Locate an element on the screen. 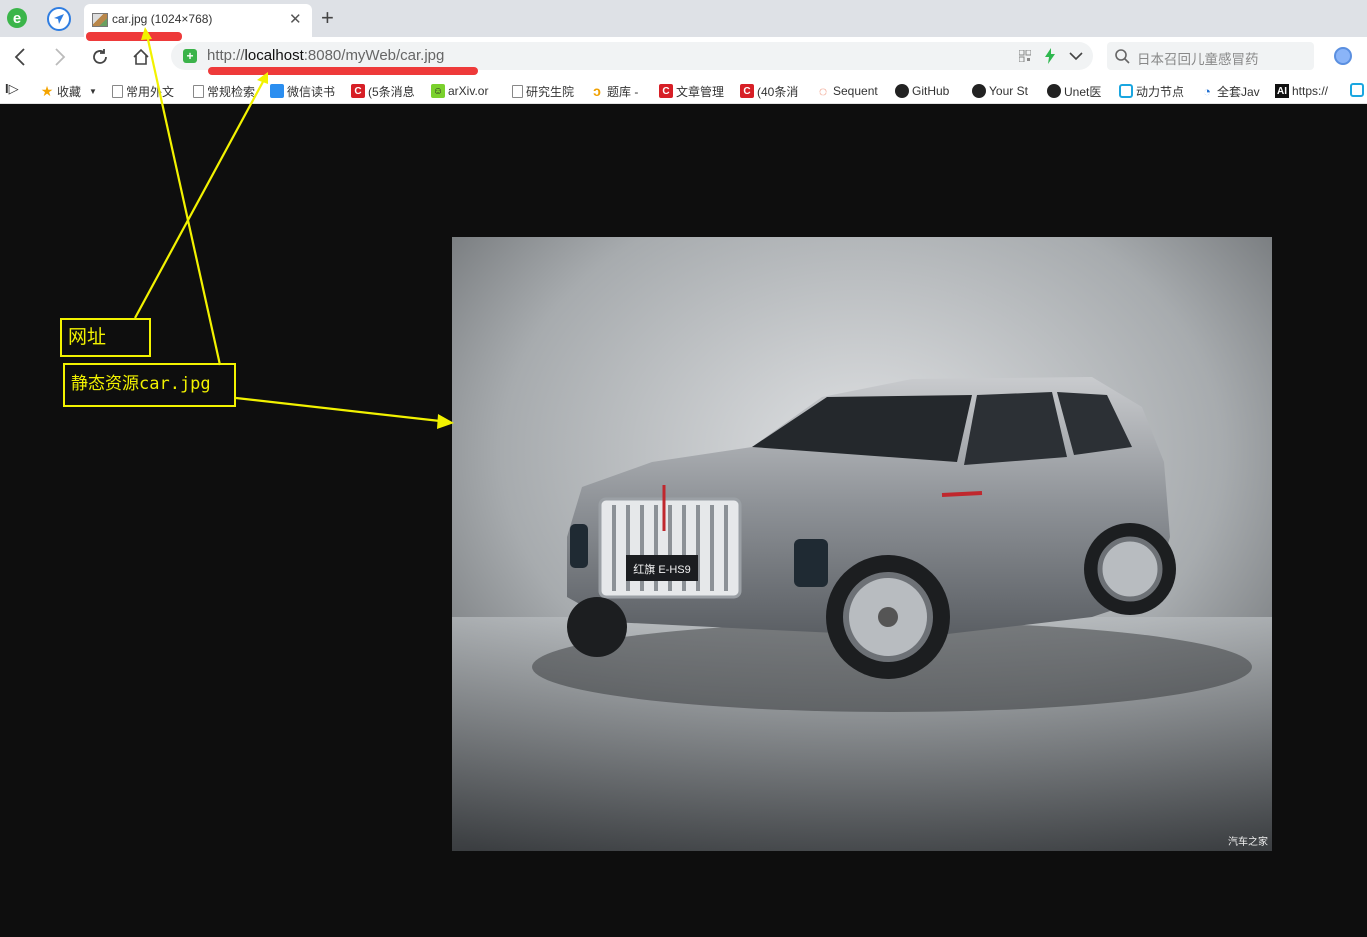 Image resolution: width=1367 pixels, height=937 pixels. bookmark-item: AI https:// is located at coordinates (1309, 91).